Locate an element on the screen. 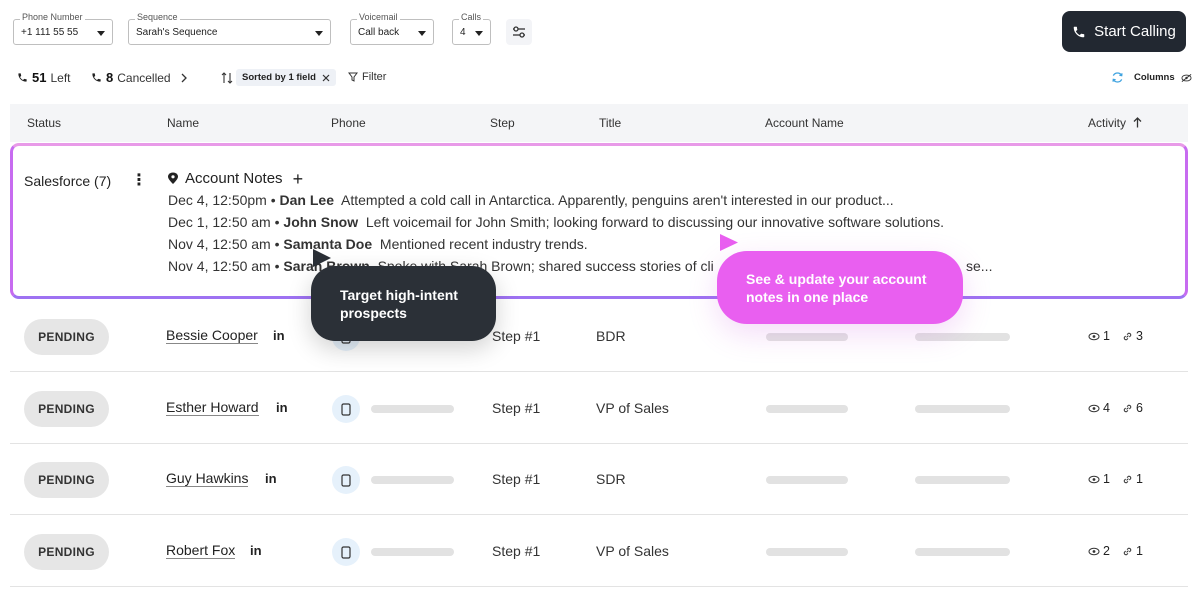 The height and width of the screenshot is (589, 1200). sequence-select: Sequence Sarah's Sequence is located at coordinates (229, 28).